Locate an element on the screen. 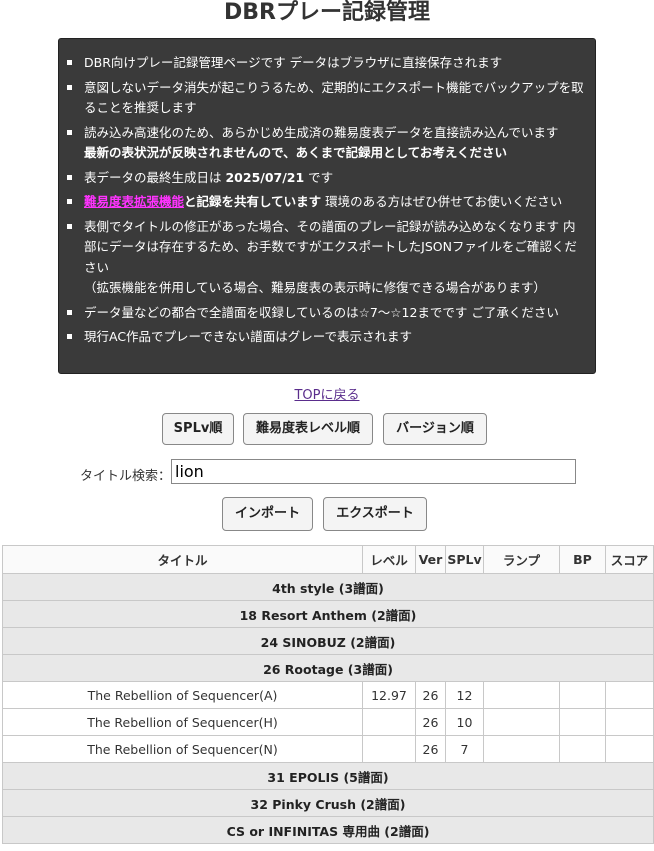 The image size is (654, 851). page-title: DBRプレー記録管理 is located at coordinates (327, 12).